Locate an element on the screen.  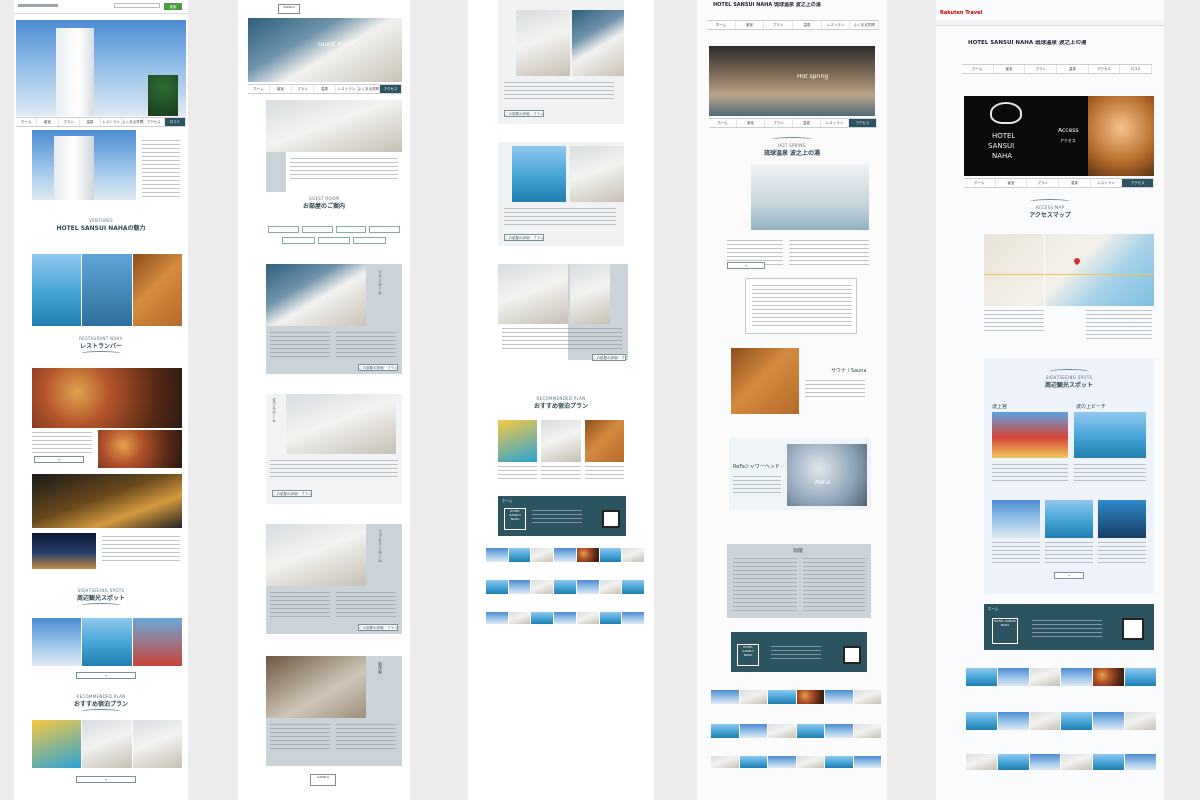
spot-1-image is located at coordinates (1030, 435).